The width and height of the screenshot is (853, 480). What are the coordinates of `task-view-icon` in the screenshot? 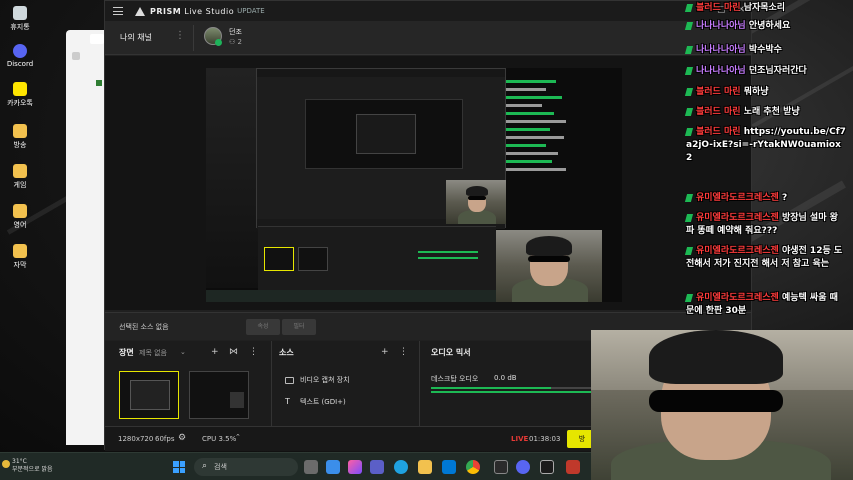 It's located at (311, 467).